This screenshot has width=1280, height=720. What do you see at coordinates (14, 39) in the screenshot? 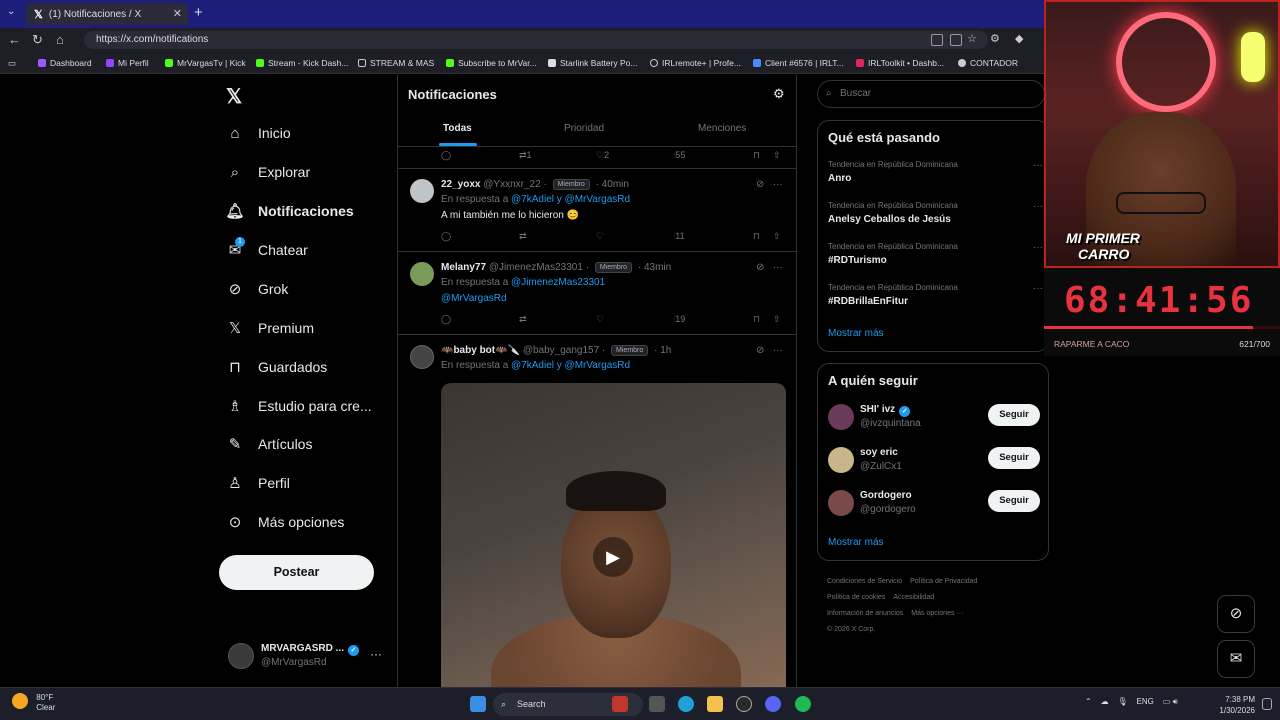
I see `back-icon: ←` at bounding box center [14, 39].